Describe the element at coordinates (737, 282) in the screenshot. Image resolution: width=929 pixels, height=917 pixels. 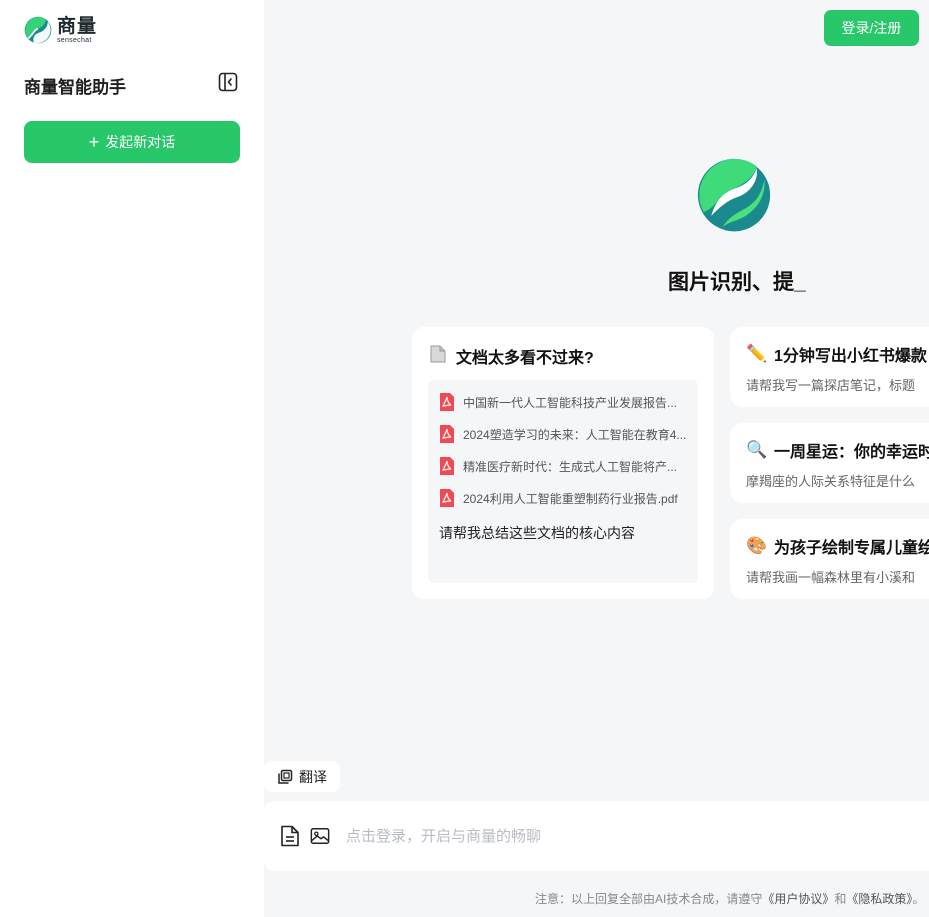
I see `hero-title: 图片识别、提_` at that location.